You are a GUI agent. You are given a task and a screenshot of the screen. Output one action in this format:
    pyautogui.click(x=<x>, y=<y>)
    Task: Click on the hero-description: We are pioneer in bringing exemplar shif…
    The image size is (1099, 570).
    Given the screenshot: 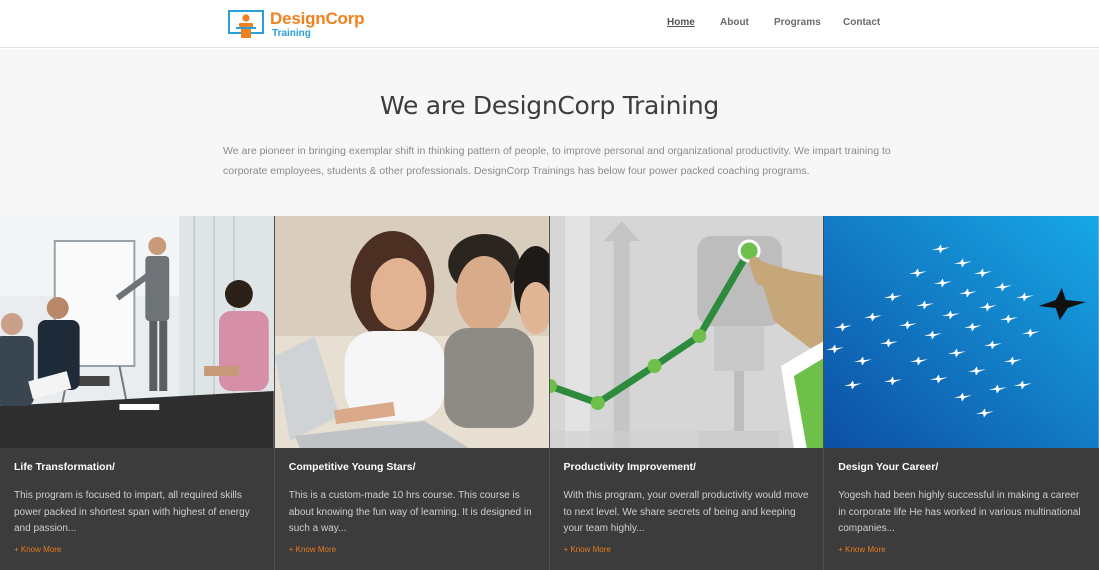 What is the action you would take?
    pyautogui.click(x=557, y=161)
    